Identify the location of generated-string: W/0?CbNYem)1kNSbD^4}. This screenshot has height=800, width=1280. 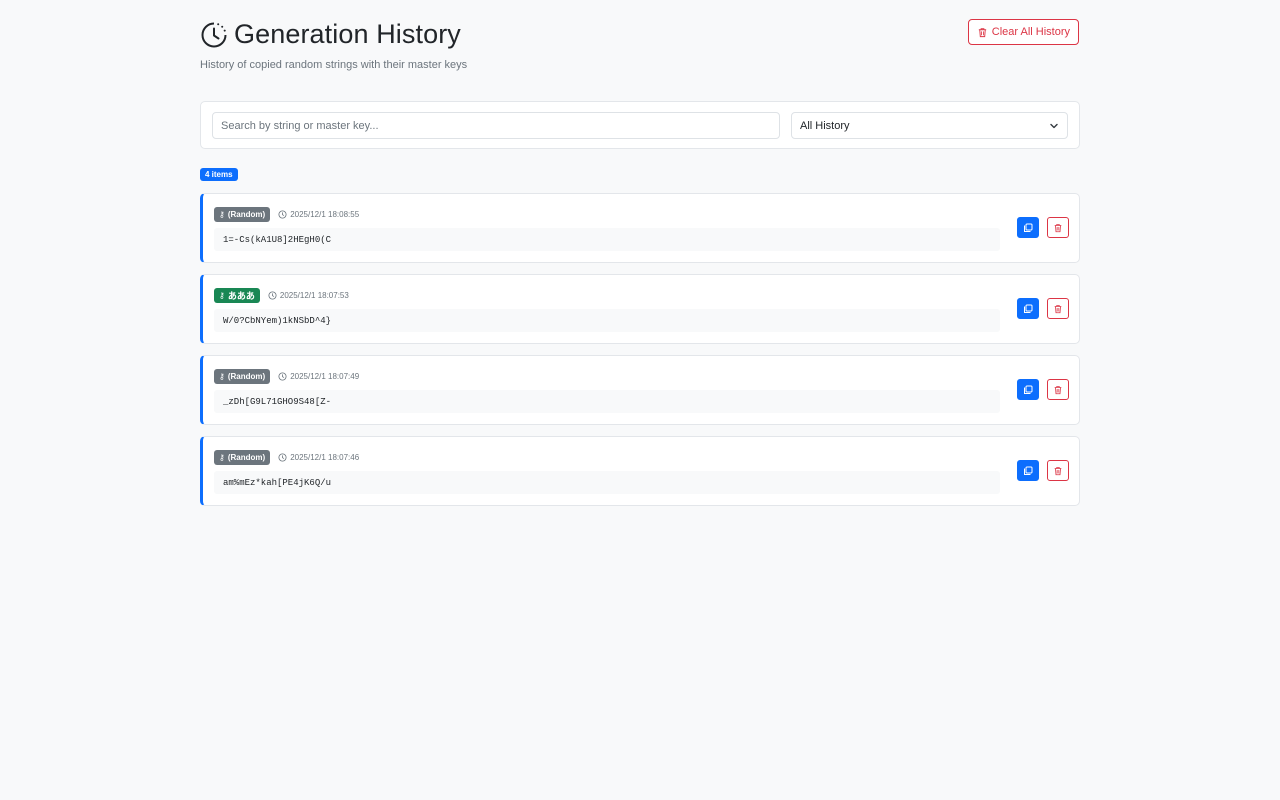
(607, 320).